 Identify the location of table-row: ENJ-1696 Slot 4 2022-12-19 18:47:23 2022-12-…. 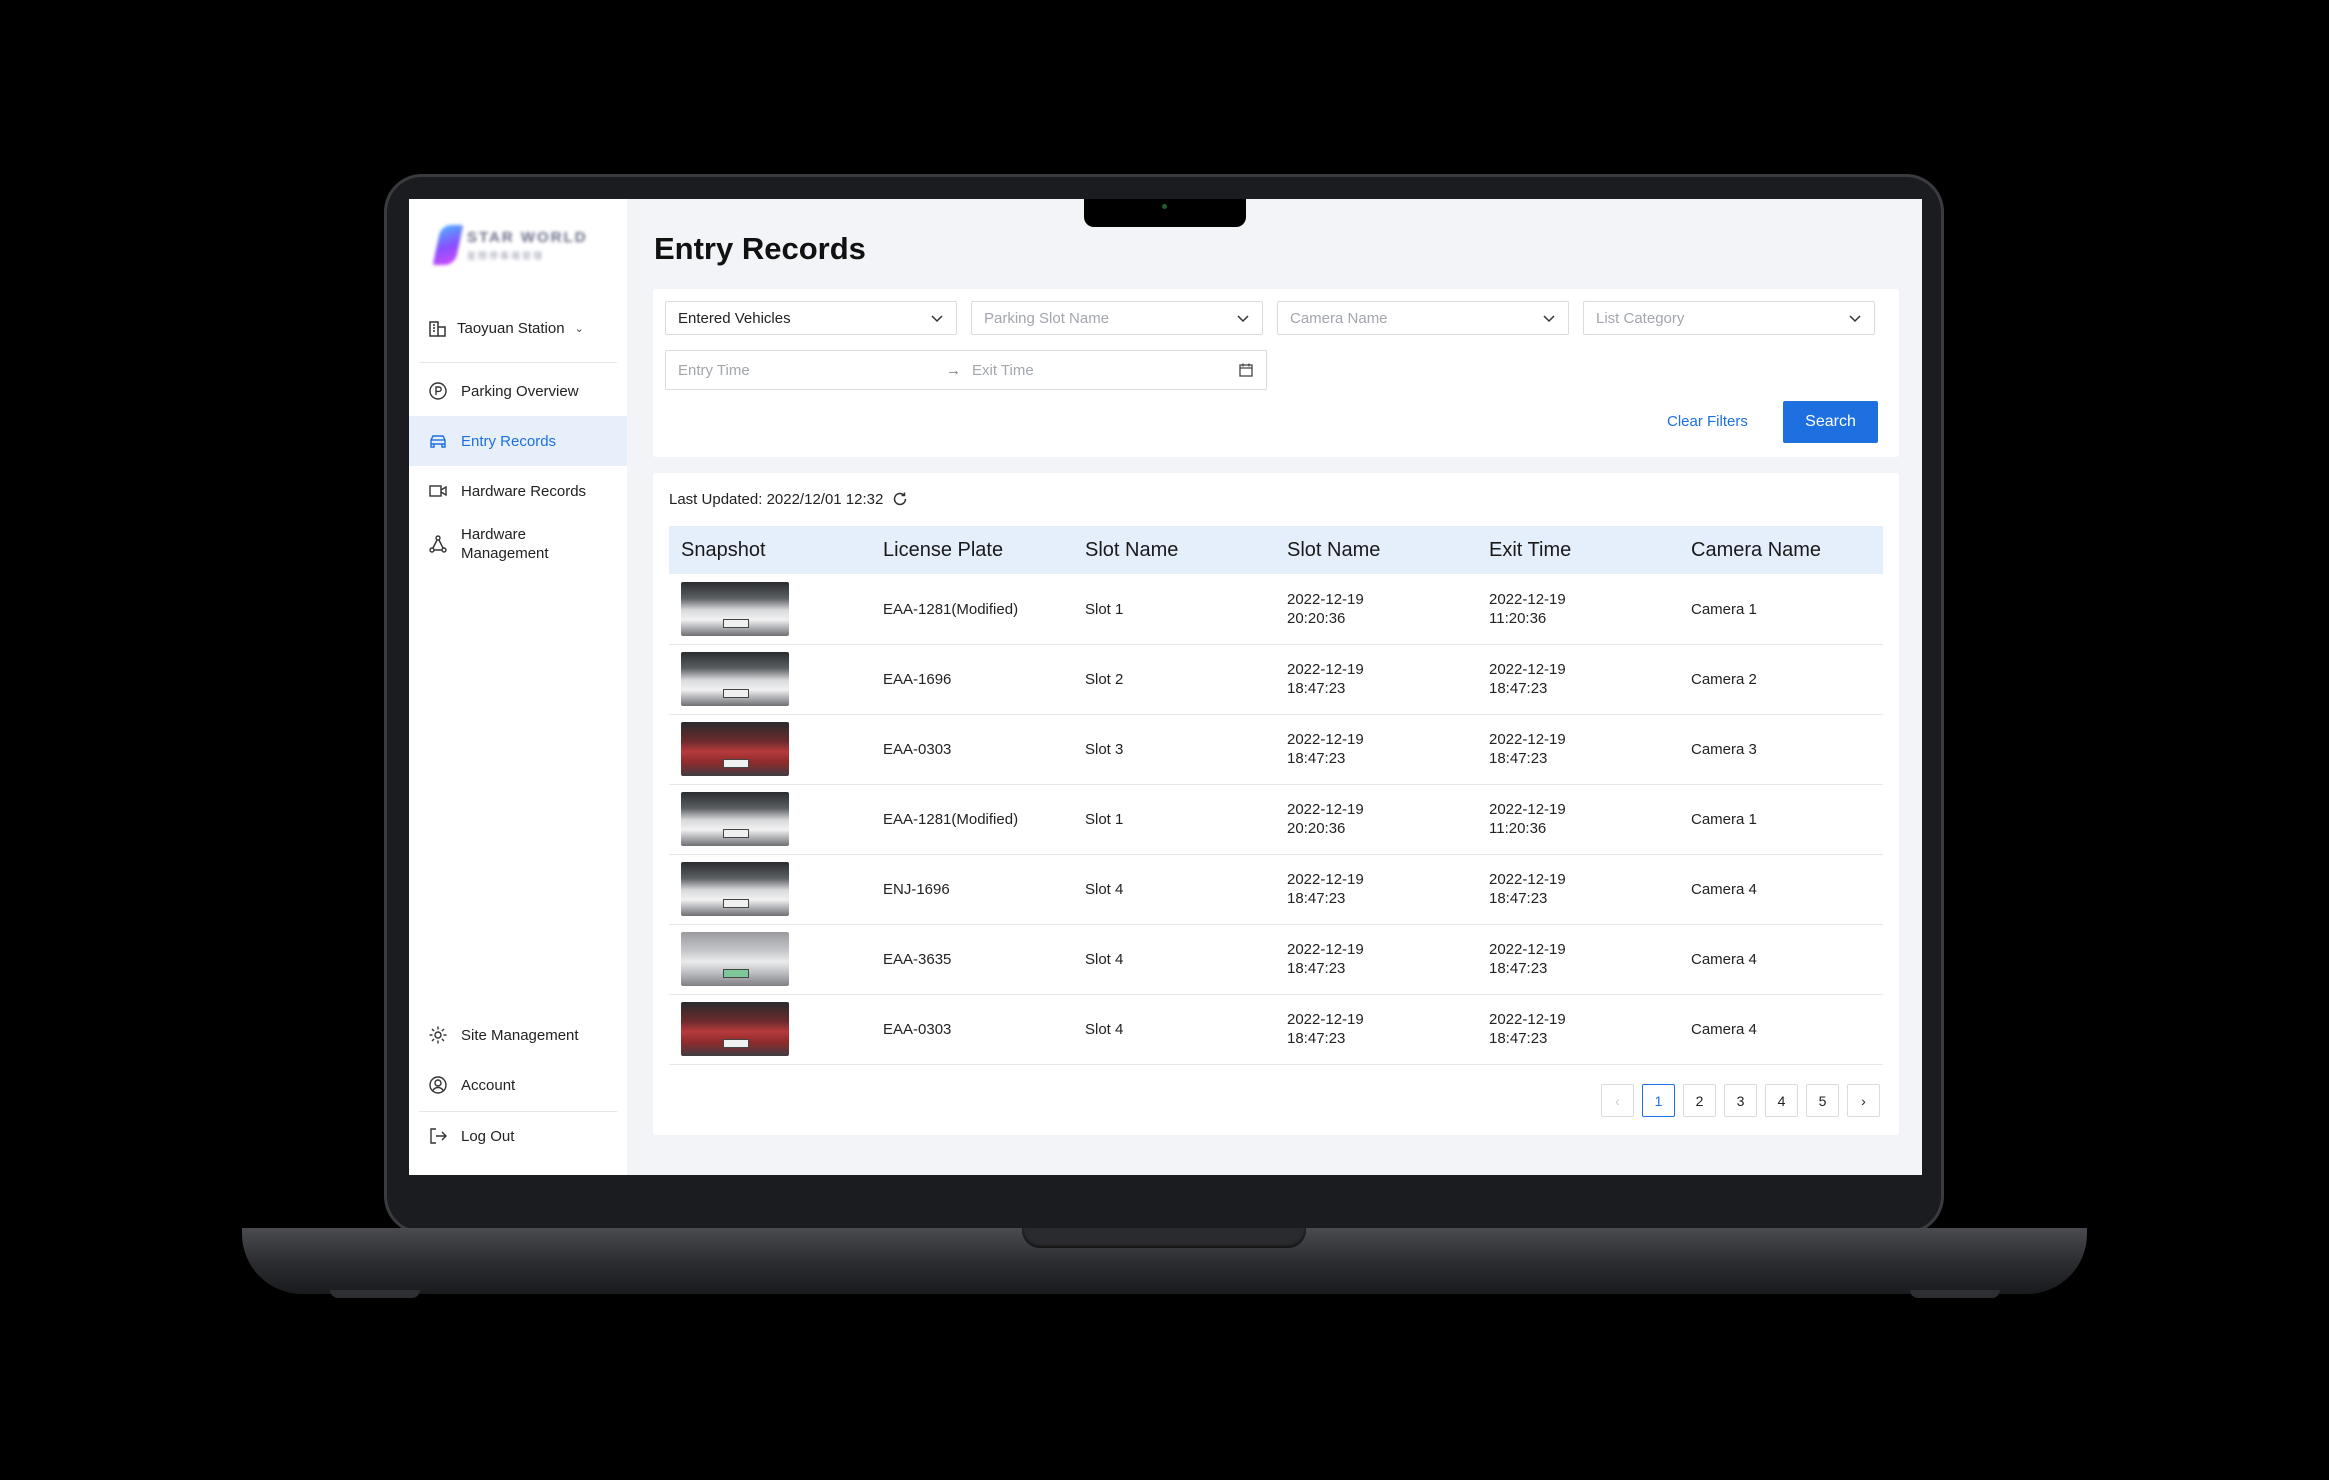
(1276, 889).